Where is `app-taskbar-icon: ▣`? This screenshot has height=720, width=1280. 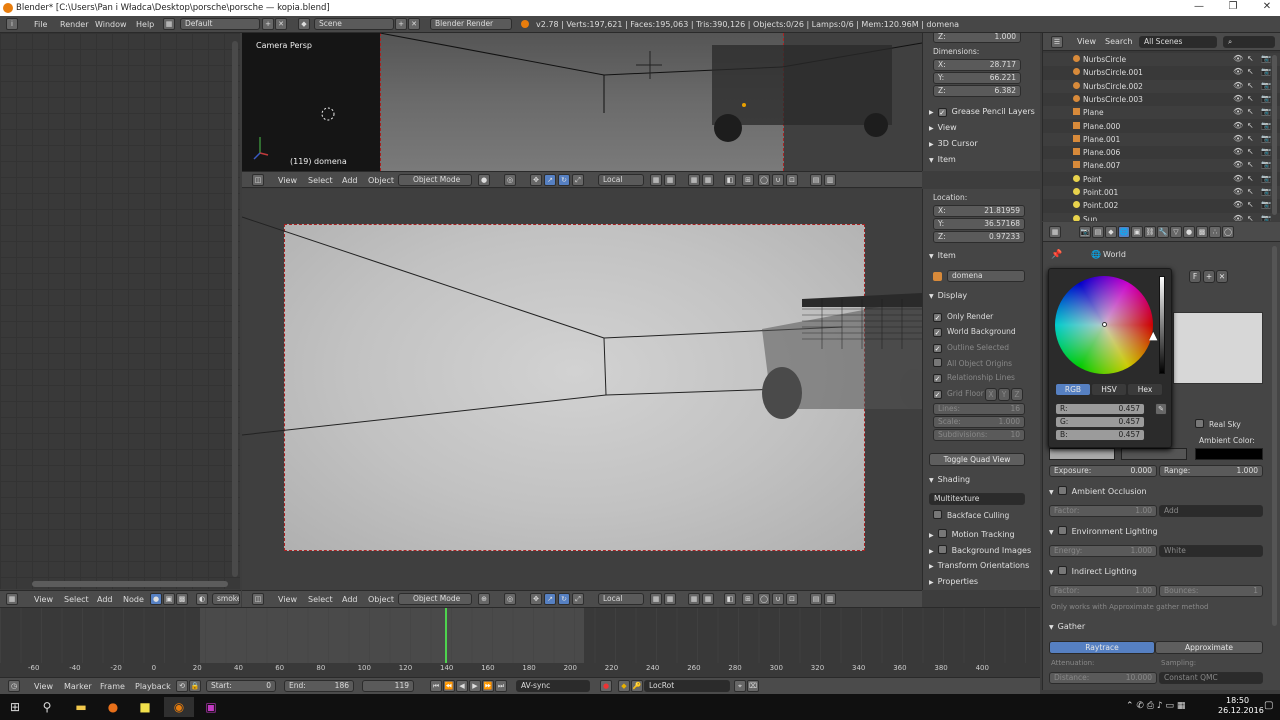
app-taskbar-icon: ▣ is located at coordinates (211, 707).